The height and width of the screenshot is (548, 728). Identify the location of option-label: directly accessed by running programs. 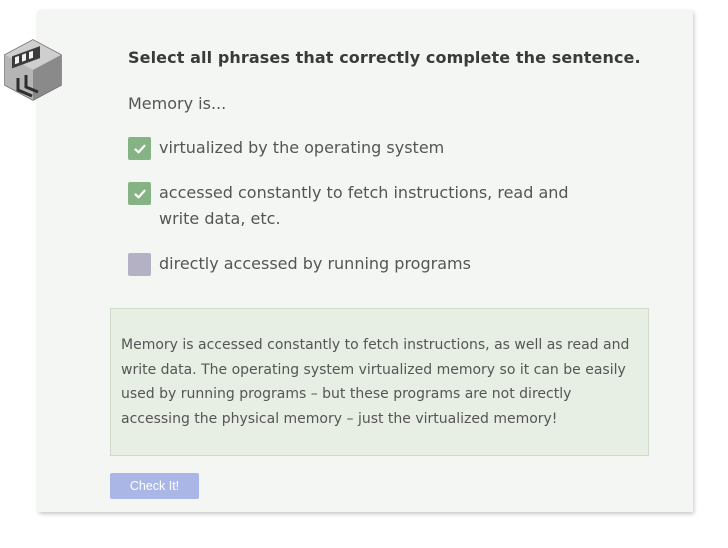
(315, 263).